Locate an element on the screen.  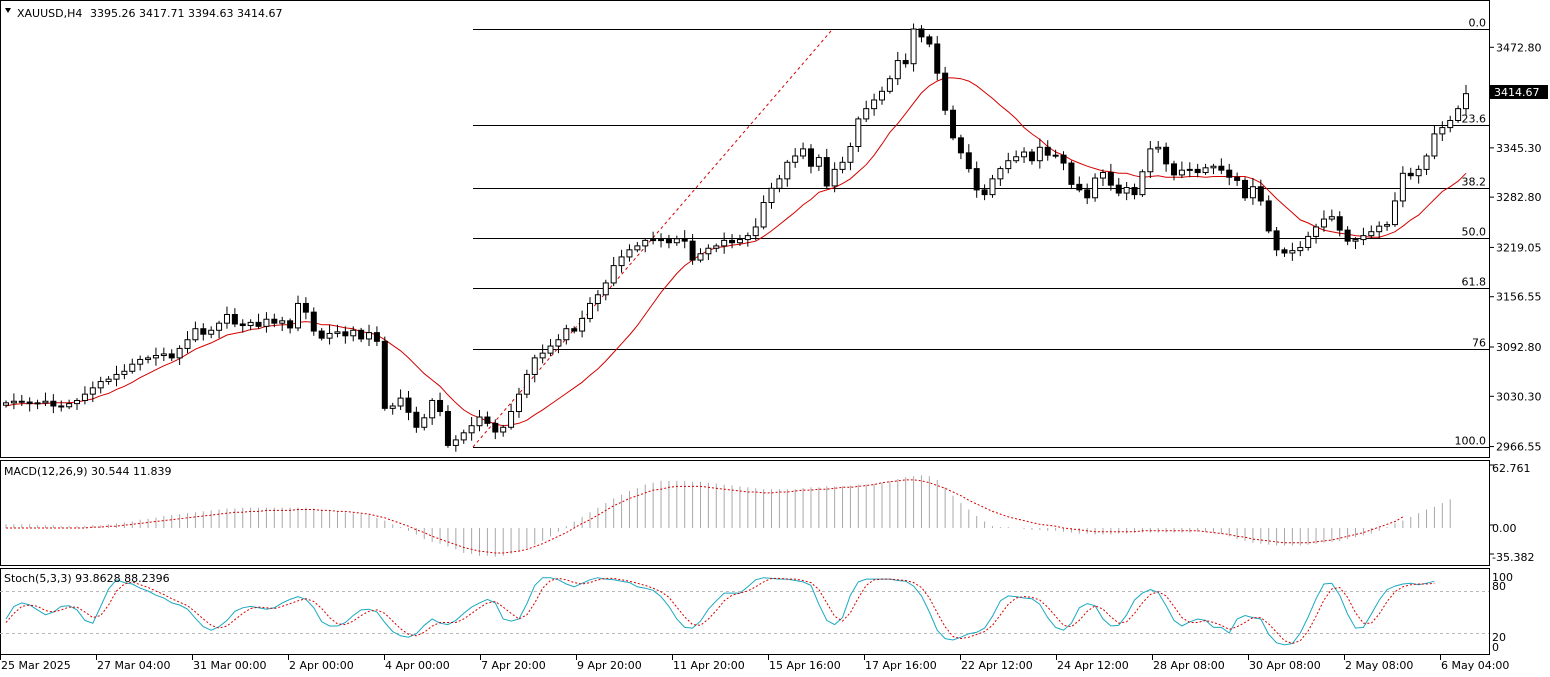
time-tick-label: 31 Mar 00:00 is located at coordinates (229, 665).